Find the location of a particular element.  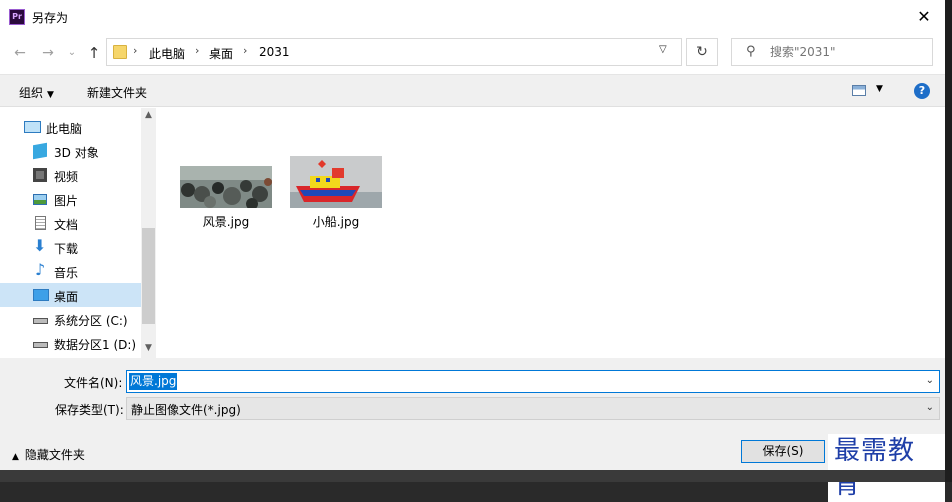

background-app-strip is located at coordinates (948, 241).